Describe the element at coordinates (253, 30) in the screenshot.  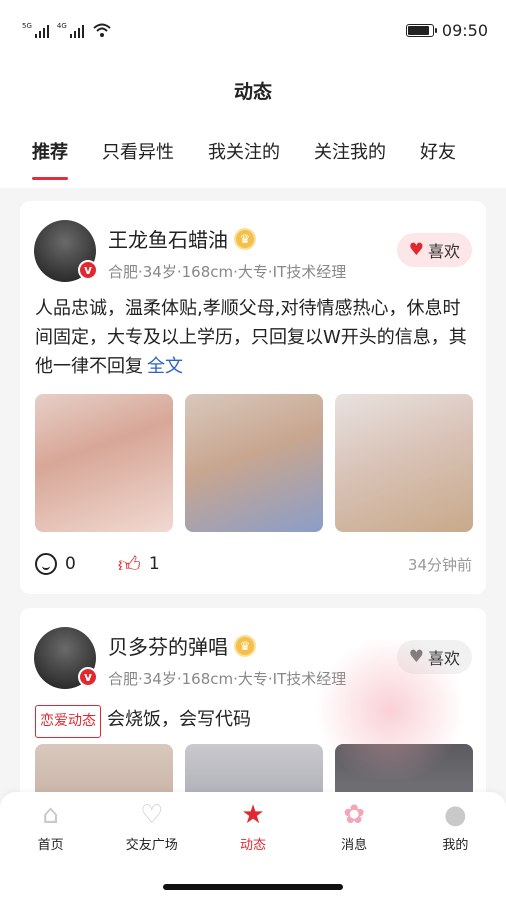
I see `status-bar: 5G 4G 09:50` at that location.